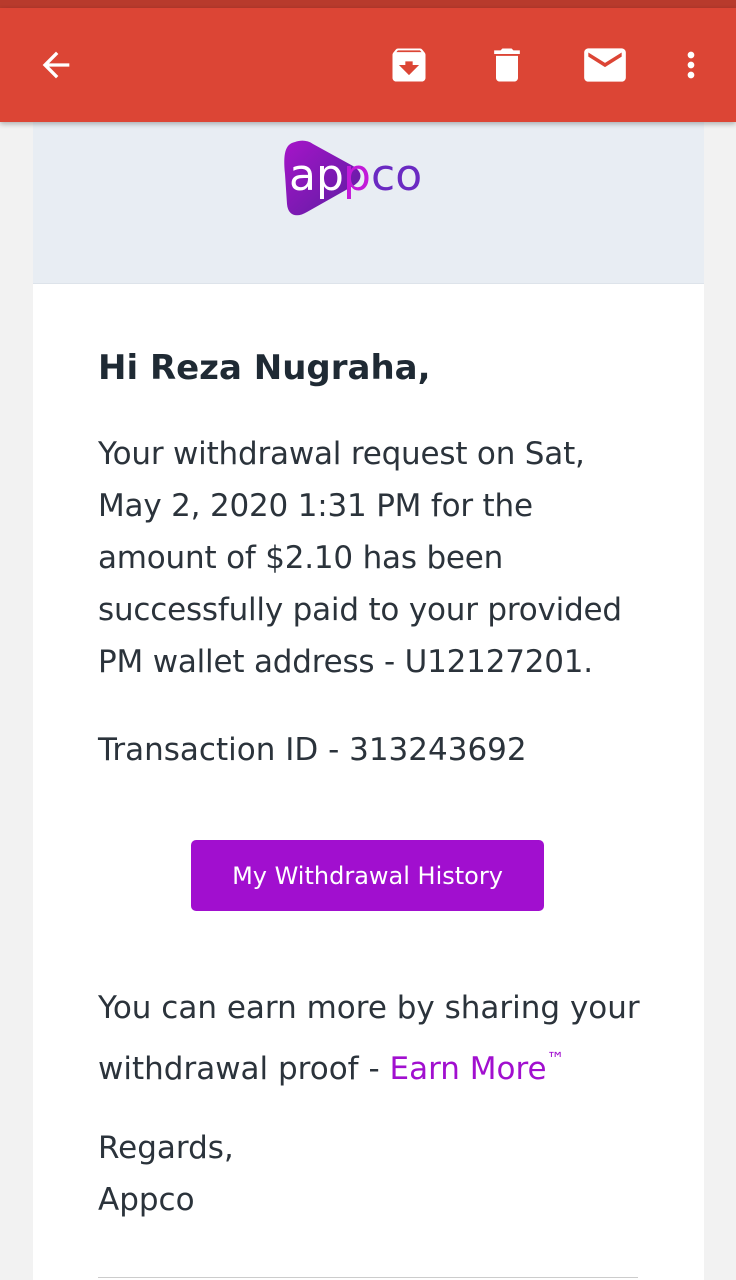  I want to click on archive-button, so click(409, 65).